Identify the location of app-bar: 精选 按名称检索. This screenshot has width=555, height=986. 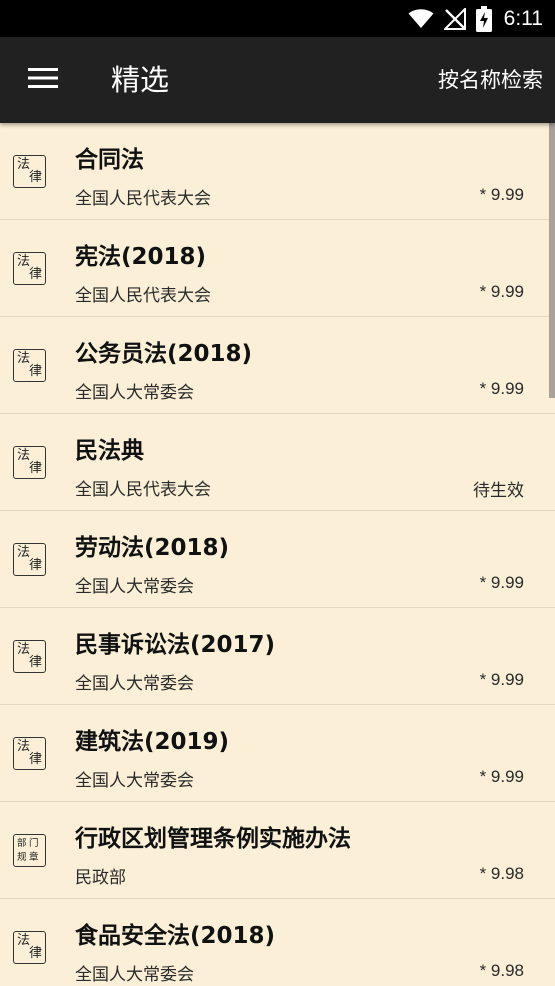
(277, 80).